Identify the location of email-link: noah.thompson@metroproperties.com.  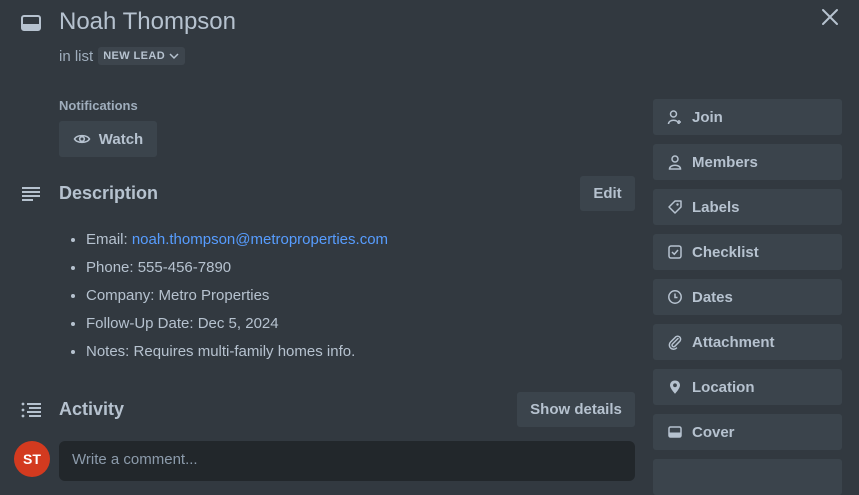
(260, 239).